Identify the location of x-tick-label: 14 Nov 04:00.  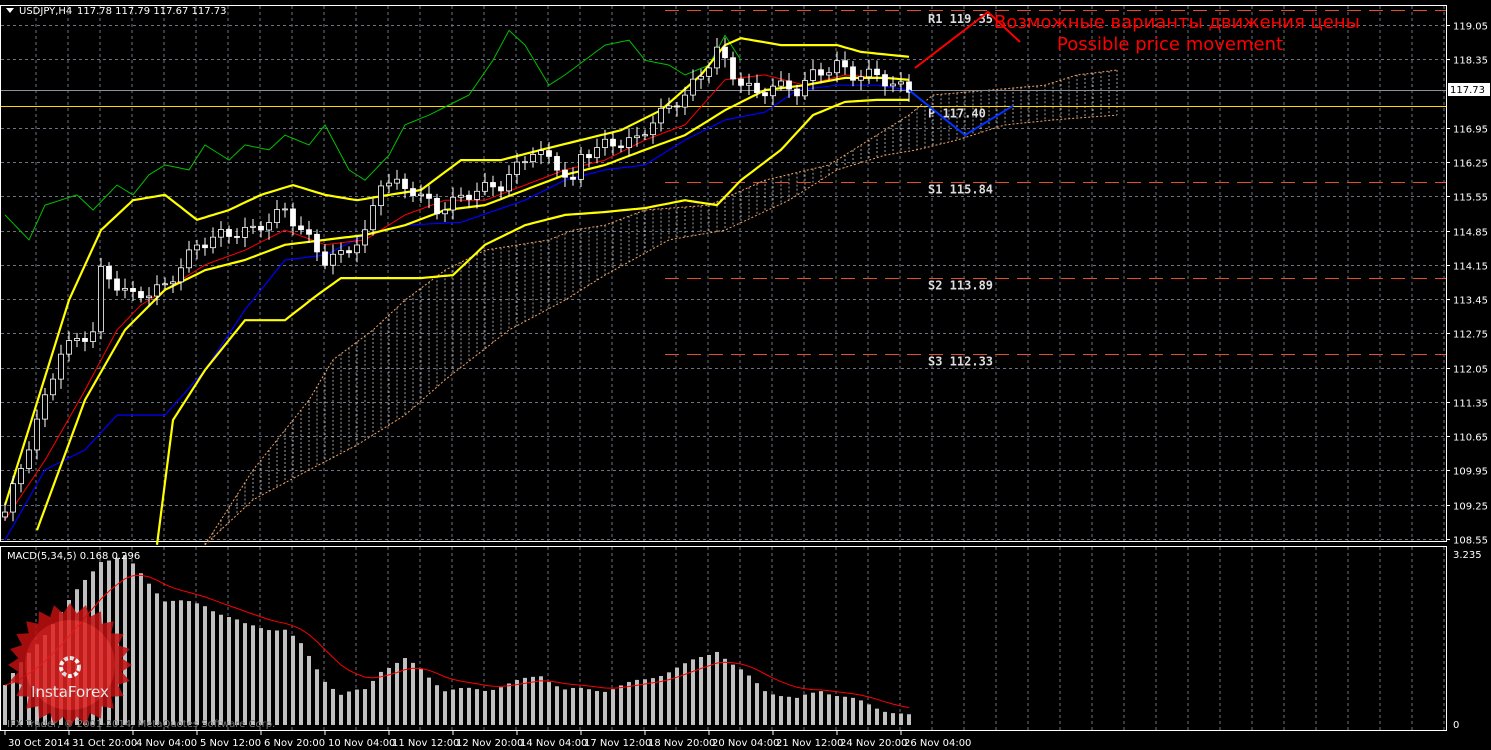
(553, 743).